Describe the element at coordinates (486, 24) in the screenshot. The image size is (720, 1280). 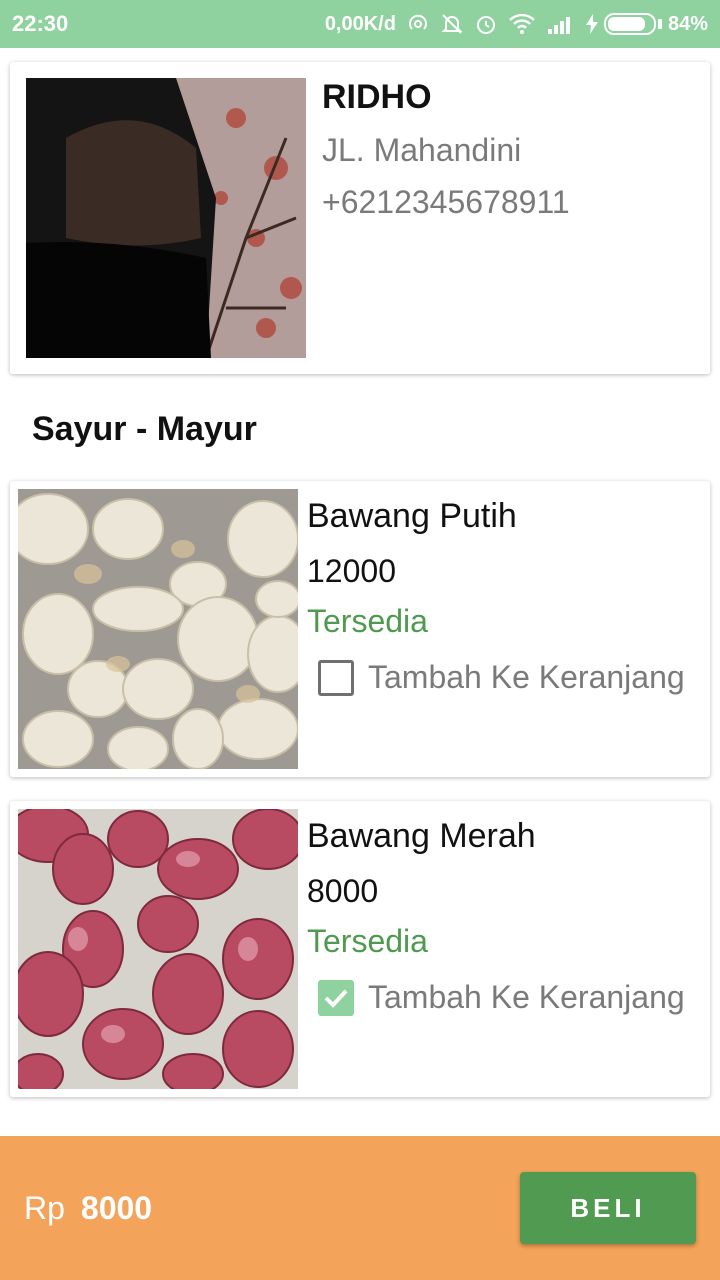
I see `alarm-icon` at that location.